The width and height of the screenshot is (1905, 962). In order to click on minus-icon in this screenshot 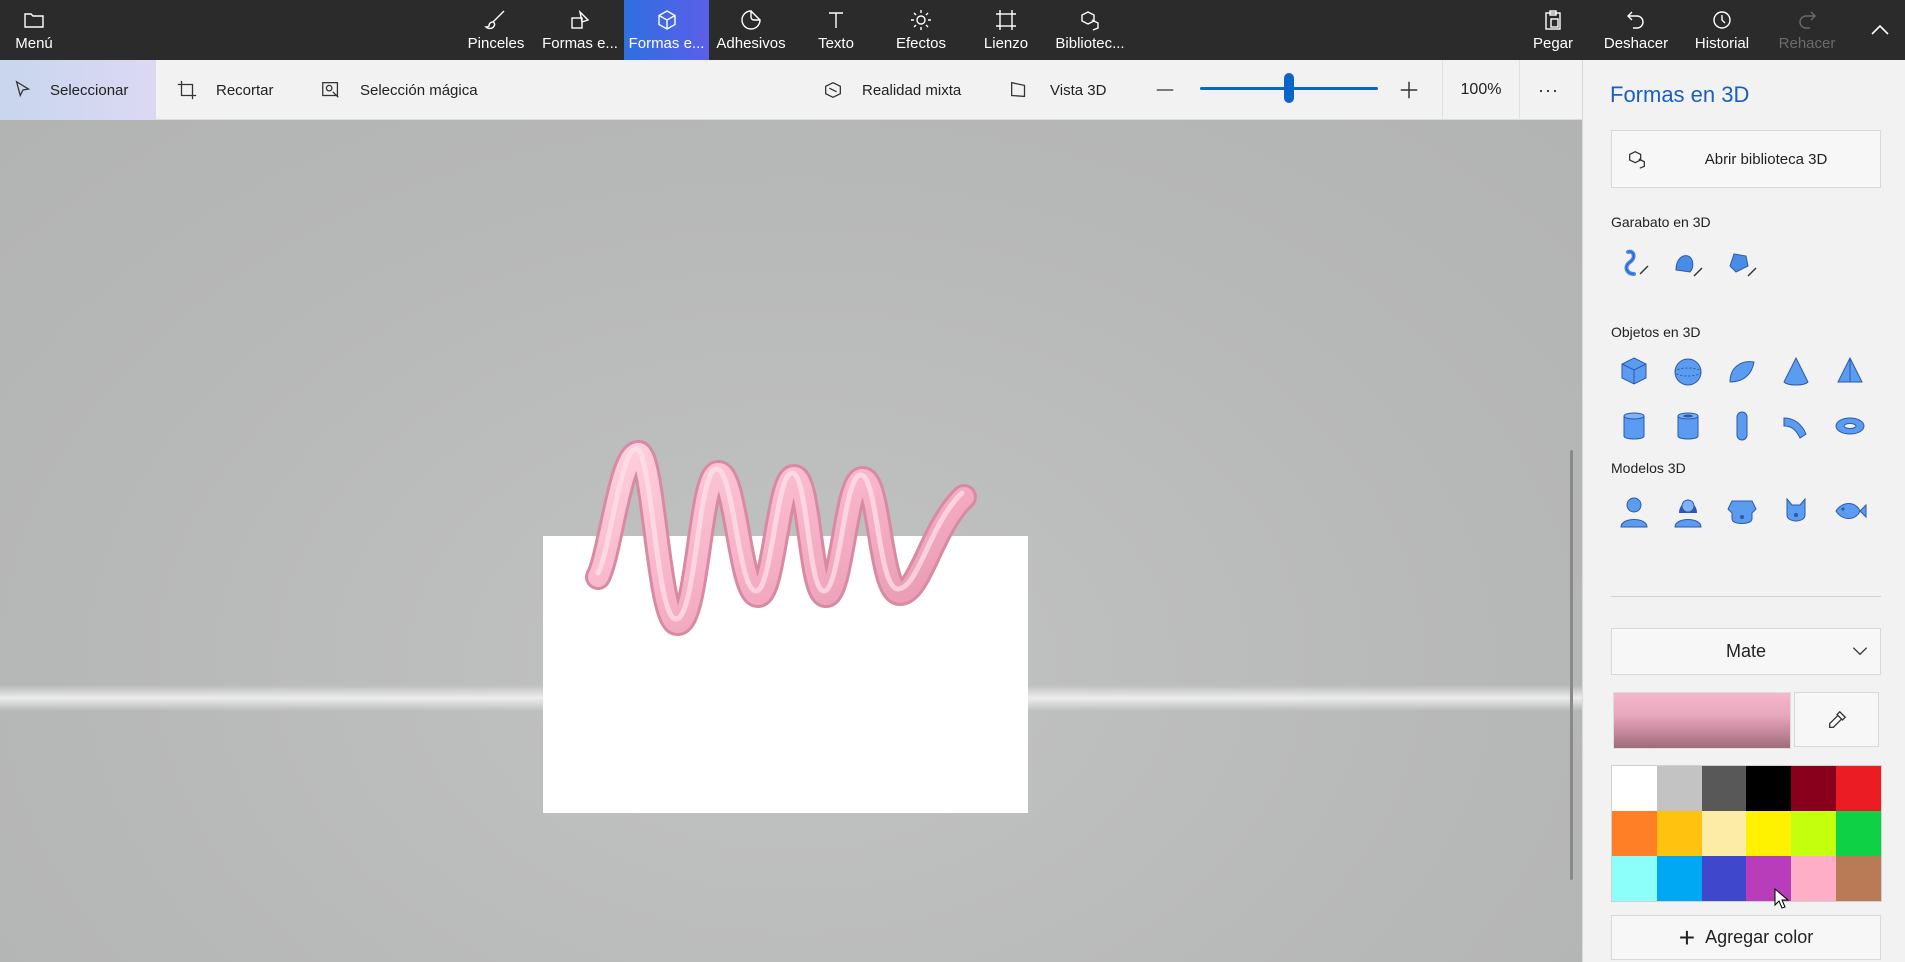, I will do `click(1165, 90)`.